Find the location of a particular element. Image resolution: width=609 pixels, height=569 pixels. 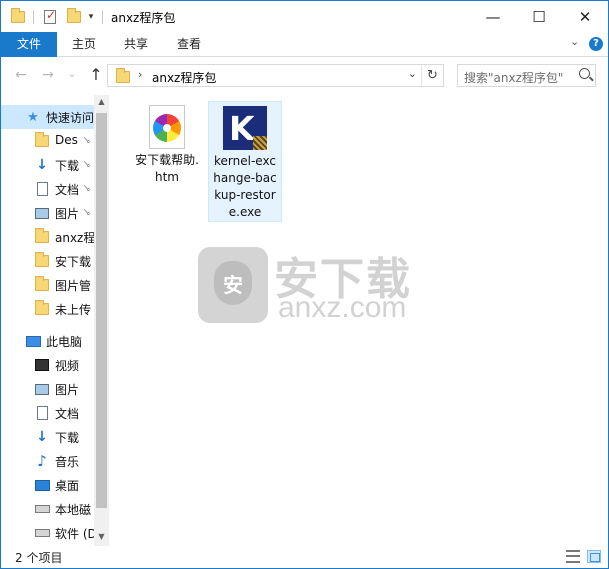

sidebar-item-label: 桌面 is located at coordinates (67, 486).